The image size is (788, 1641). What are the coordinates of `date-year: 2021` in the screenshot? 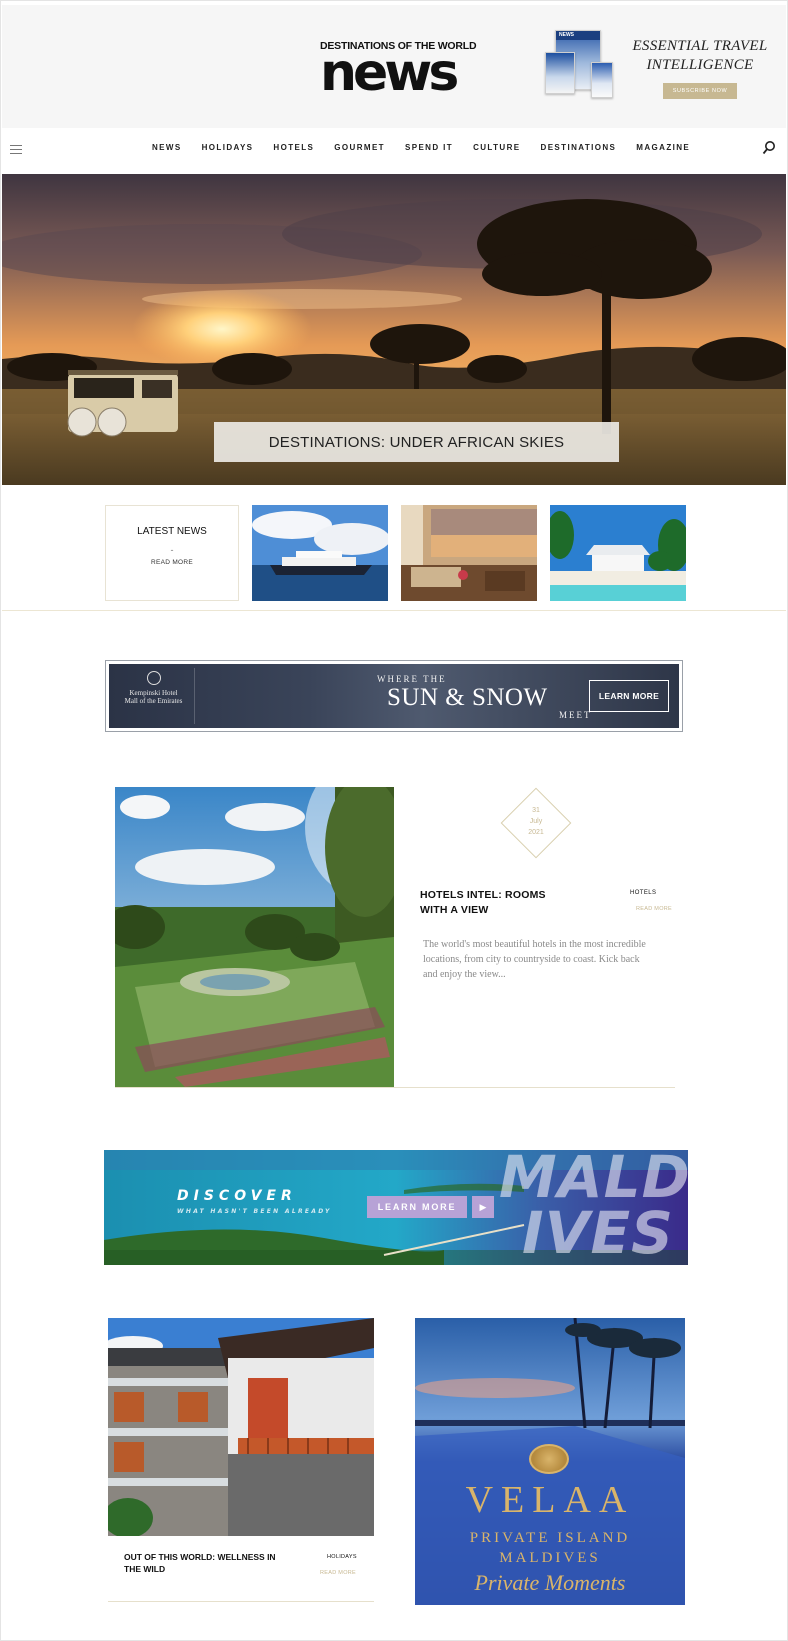 It's located at (536, 832).